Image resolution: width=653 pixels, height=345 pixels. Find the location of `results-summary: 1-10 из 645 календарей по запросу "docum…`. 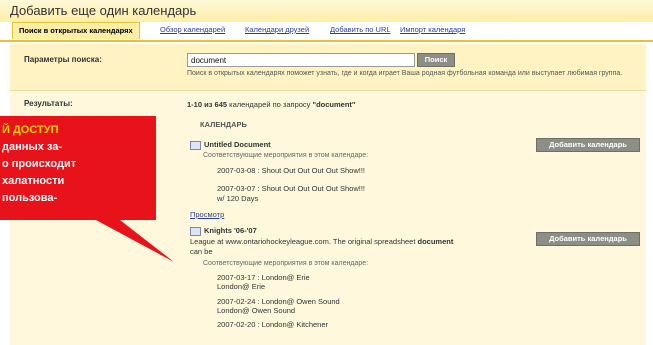

results-summary: 1-10 из 645 календарей по запросу "docum… is located at coordinates (271, 104).